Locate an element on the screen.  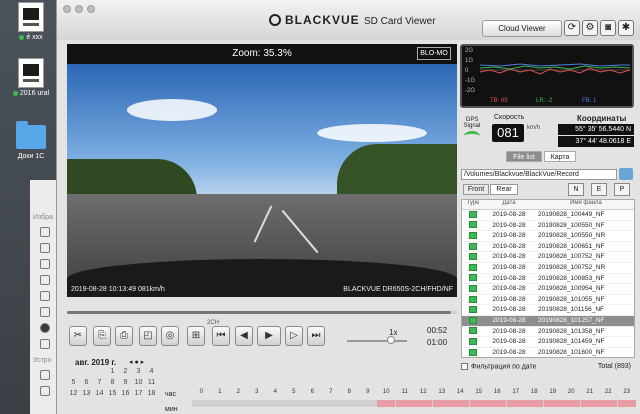
filter-normal-button: N is located at coordinates (576, 189).